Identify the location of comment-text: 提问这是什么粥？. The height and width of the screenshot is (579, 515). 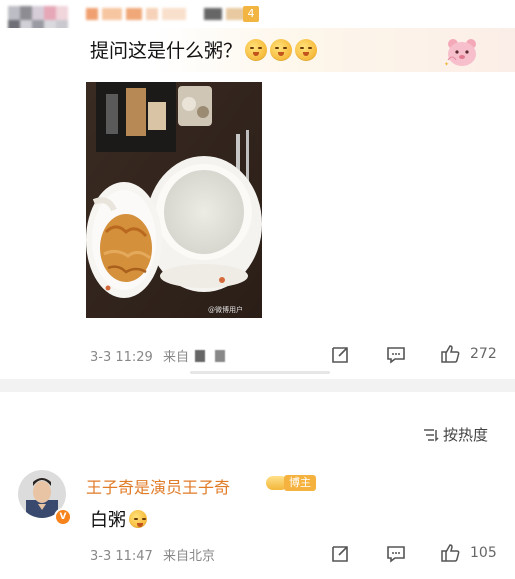
(204, 49).